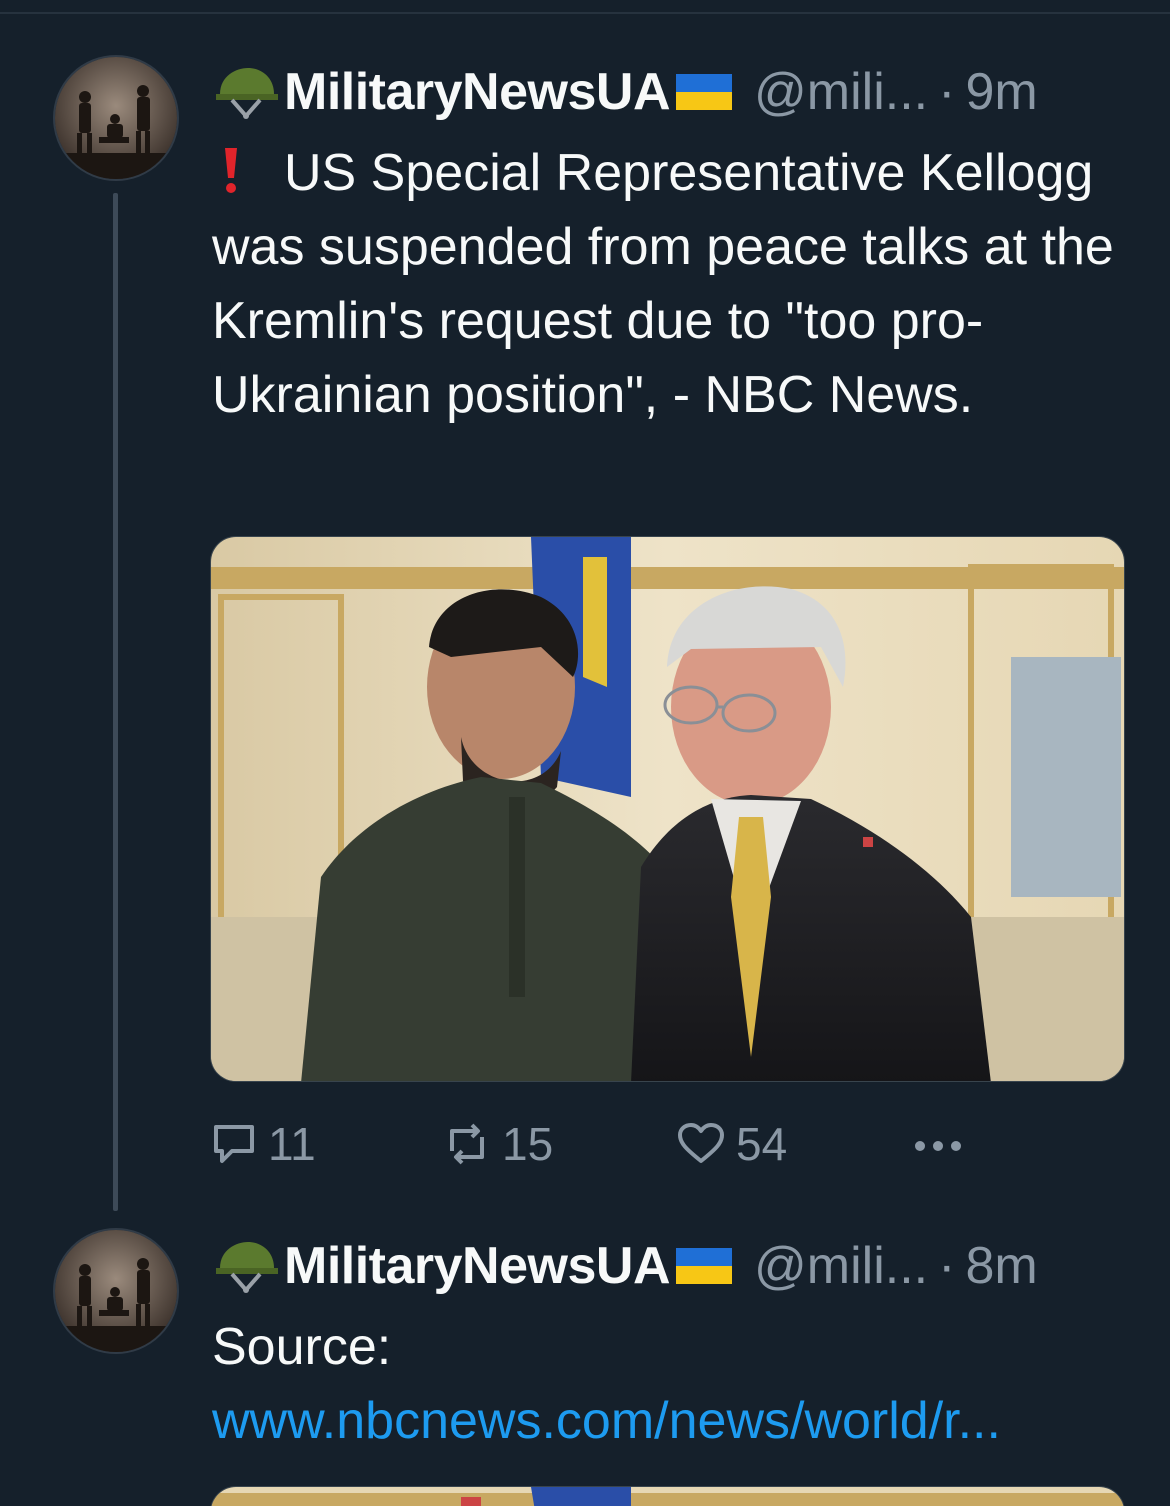  I want to click on timestamp: 9m, so click(1001, 92).